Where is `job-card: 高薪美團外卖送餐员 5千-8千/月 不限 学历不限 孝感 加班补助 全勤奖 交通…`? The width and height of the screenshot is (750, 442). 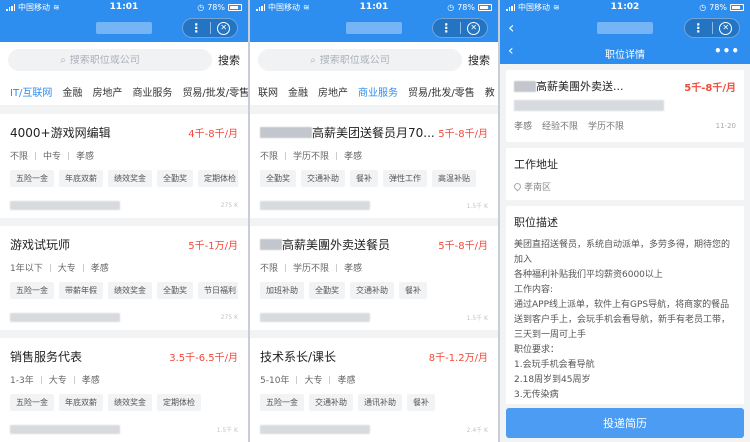 job-card: 高薪美團外卖送餐员 5千-8千/月 不限 学历不限 孝感 加班补助 全勤奖 交通… is located at coordinates (374, 278).